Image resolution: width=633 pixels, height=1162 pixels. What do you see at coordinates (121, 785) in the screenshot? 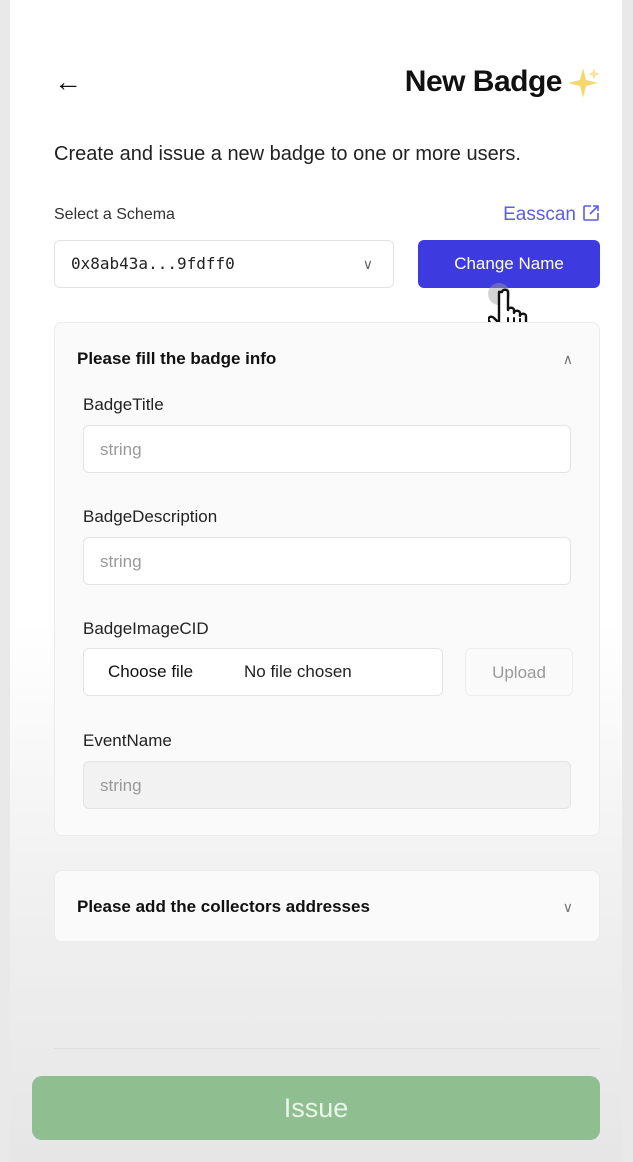
I see `event-name-placeholder: string` at bounding box center [121, 785].